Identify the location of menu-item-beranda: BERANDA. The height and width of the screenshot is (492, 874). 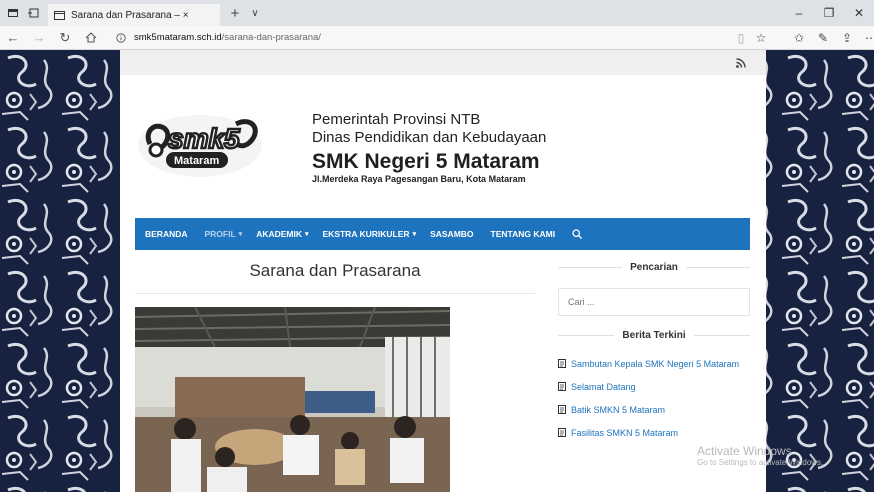
(168, 234).